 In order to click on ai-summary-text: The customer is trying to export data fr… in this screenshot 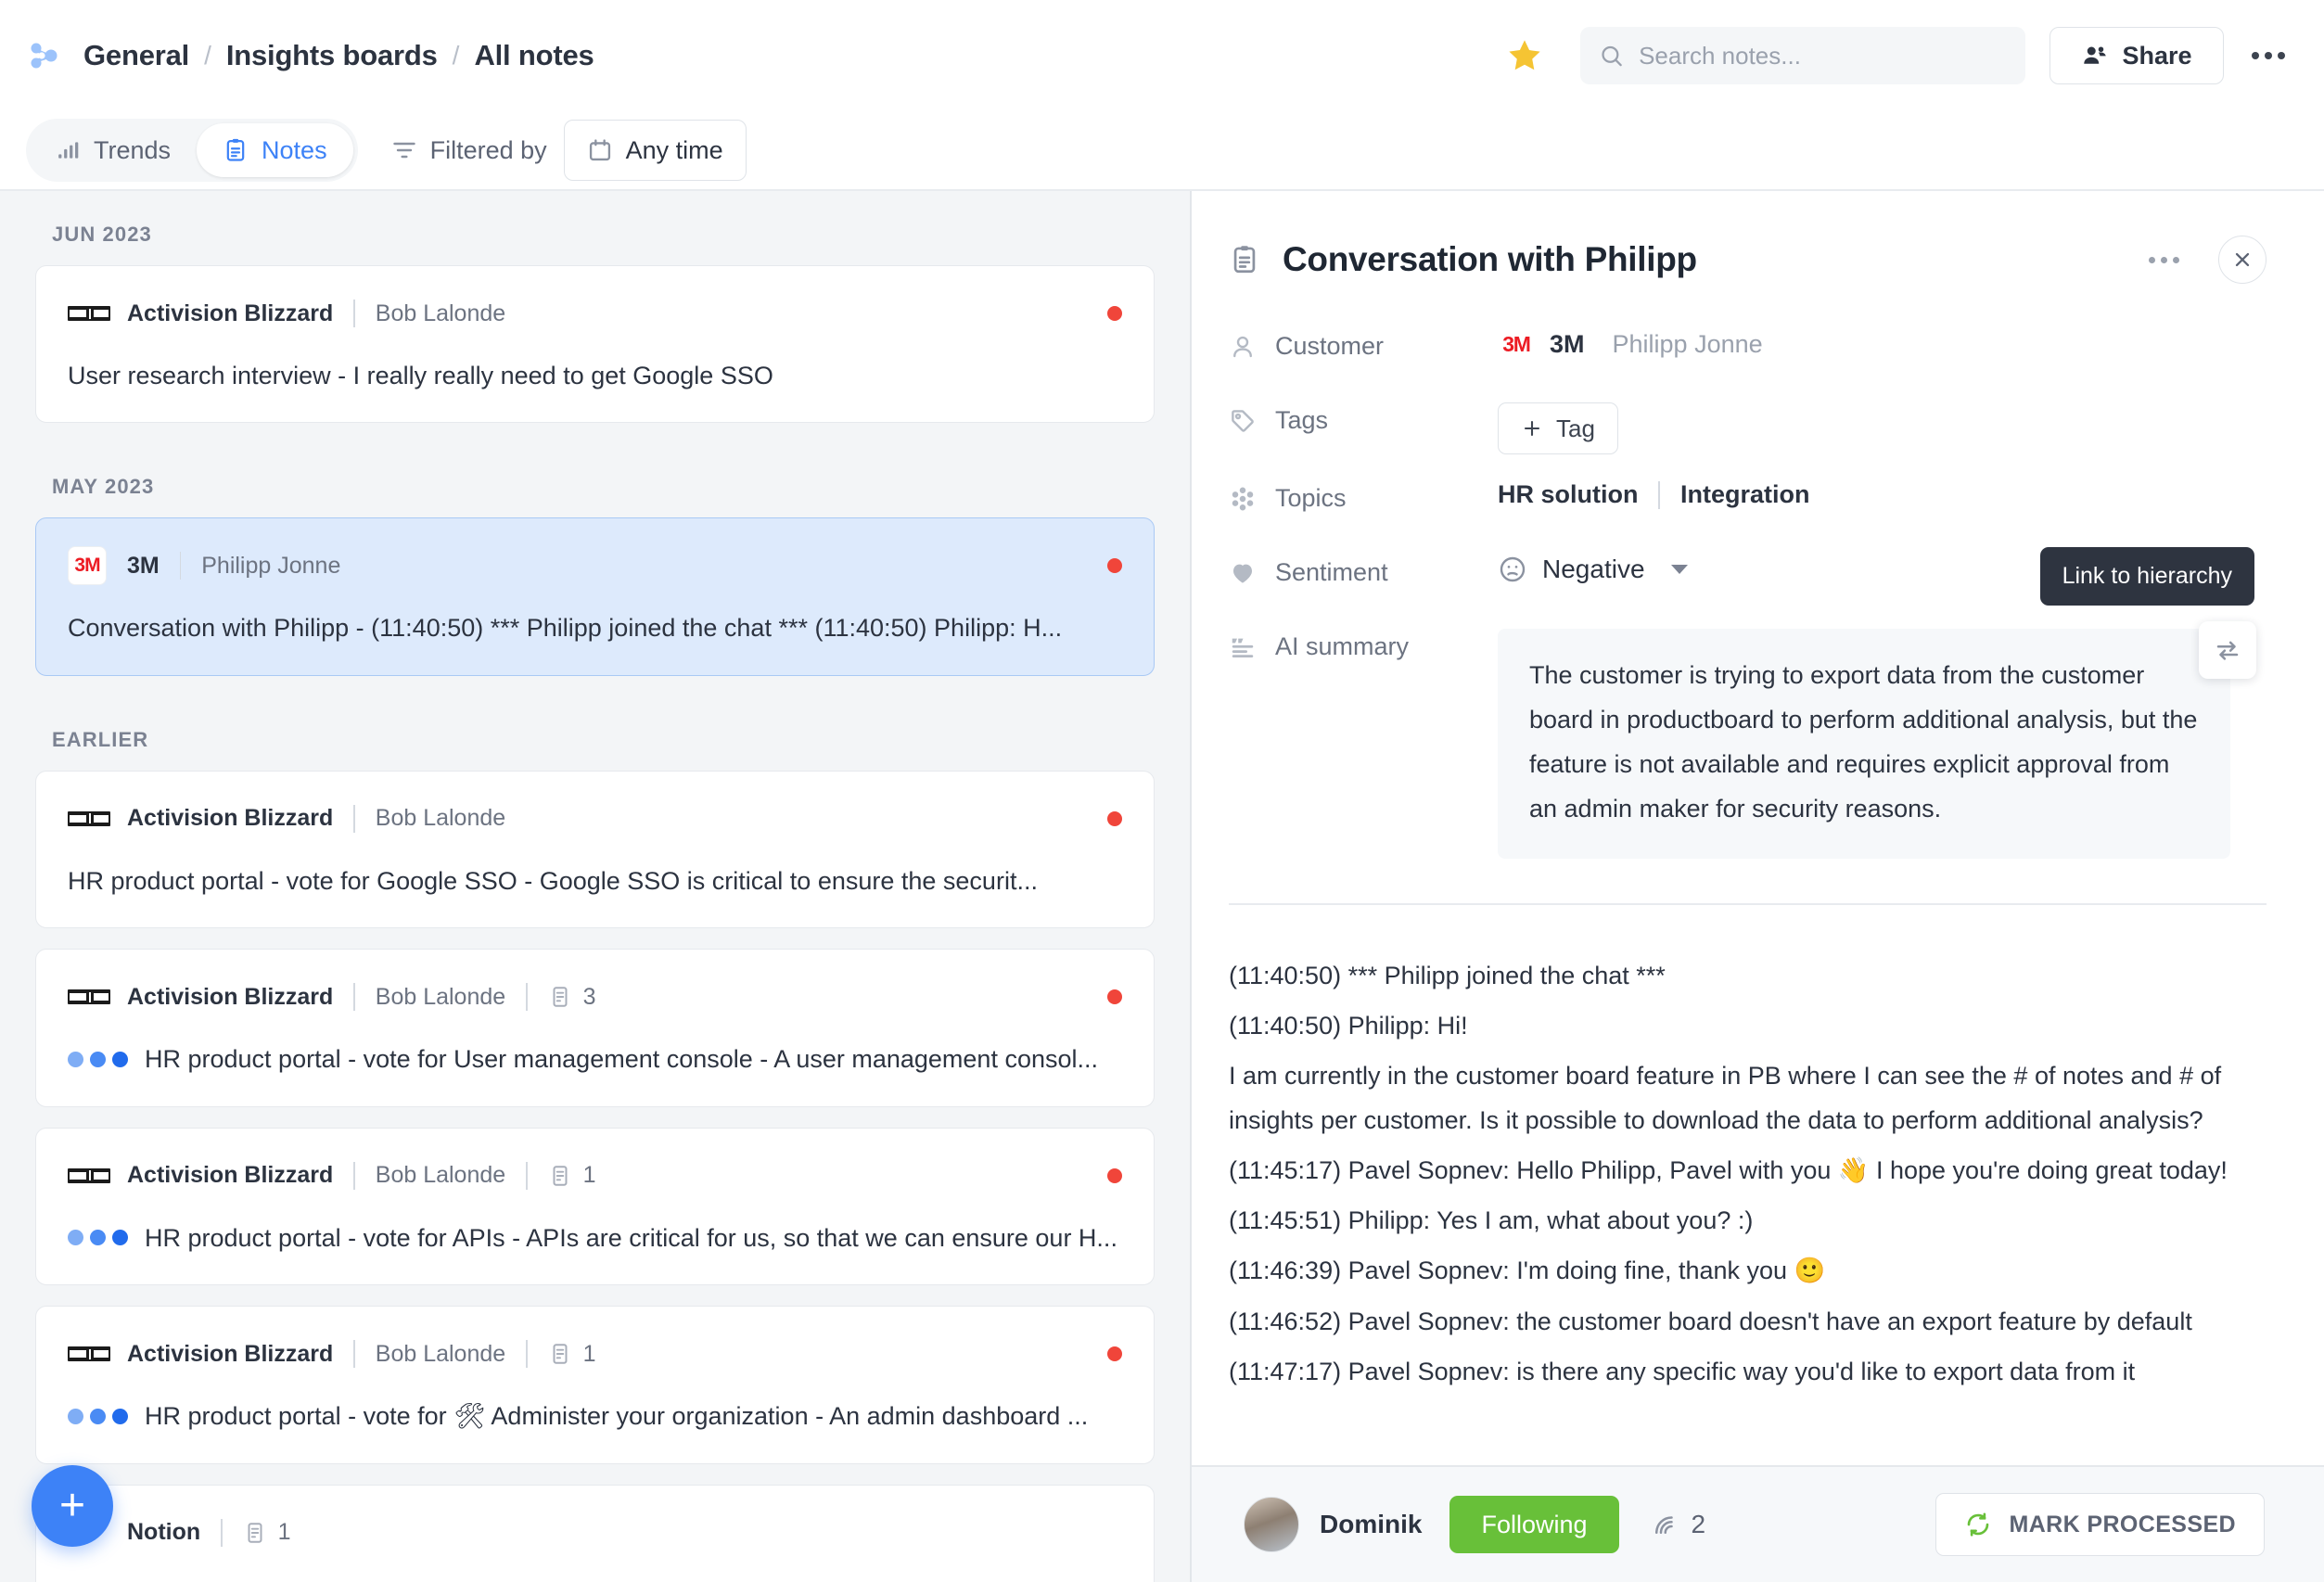, I will do `click(1864, 742)`.